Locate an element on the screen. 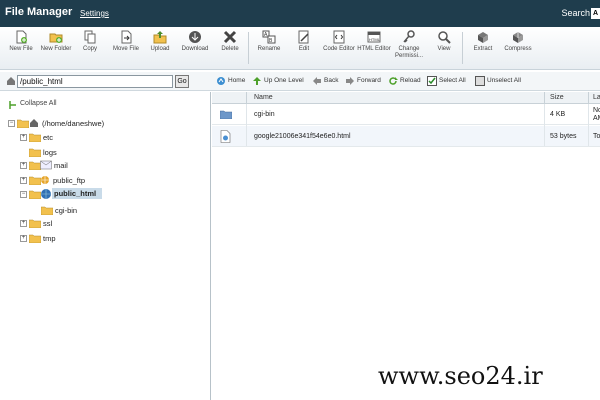 This screenshot has width=600, height=400. column-header-last-modified: La is located at coordinates (596, 97).